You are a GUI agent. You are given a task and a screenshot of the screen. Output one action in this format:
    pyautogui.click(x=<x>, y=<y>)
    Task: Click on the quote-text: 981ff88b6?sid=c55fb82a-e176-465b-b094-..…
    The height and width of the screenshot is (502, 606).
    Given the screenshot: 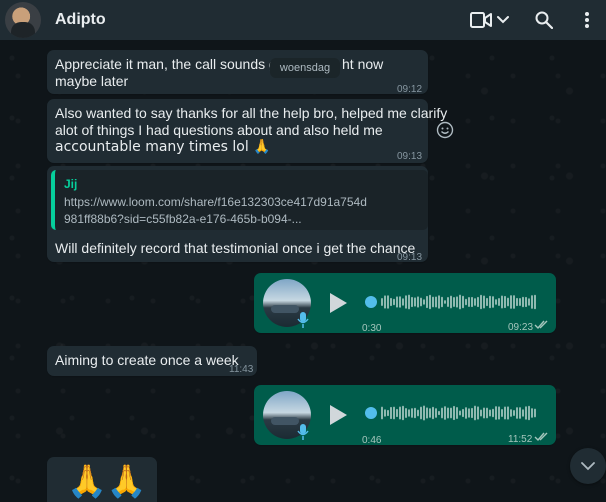 What is the action you would take?
    pyautogui.click(x=183, y=219)
    